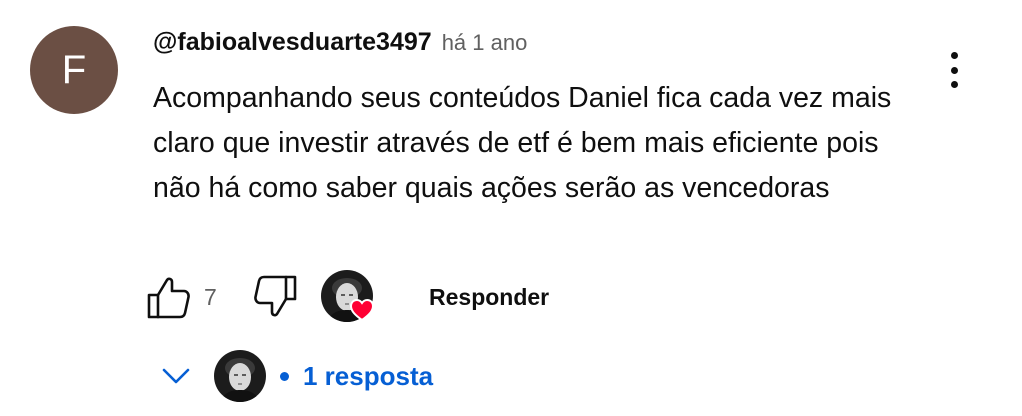 The height and width of the screenshot is (416, 1022). What do you see at coordinates (295, 376) in the screenshot?
I see `replies-toggle-button: 1 resposta` at bounding box center [295, 376].